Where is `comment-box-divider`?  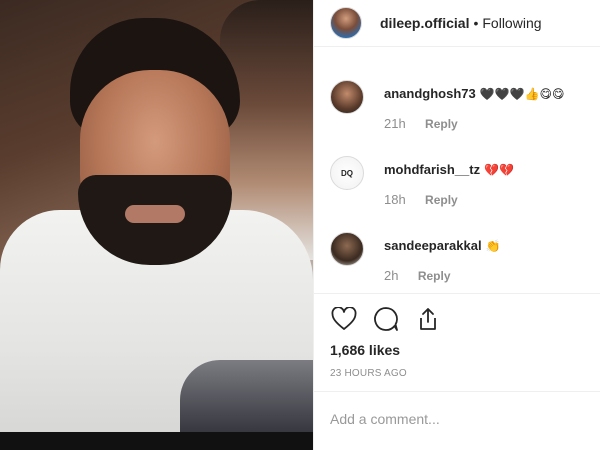 comment-box-divider is located at coordinates (457, 391).